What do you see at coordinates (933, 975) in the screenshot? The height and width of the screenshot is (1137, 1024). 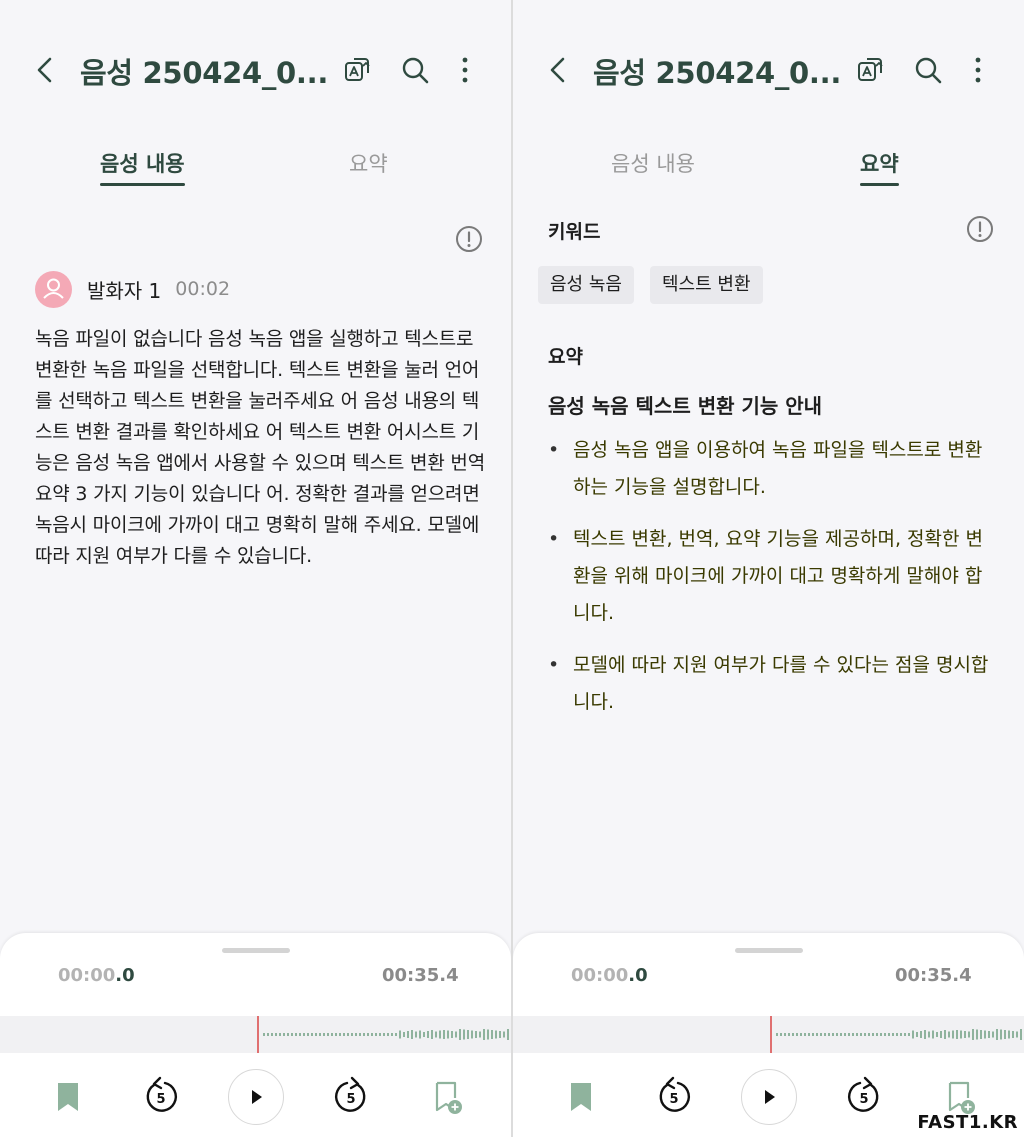 I see `total-duration: 00:35.4` at bounding box center [933, 975].